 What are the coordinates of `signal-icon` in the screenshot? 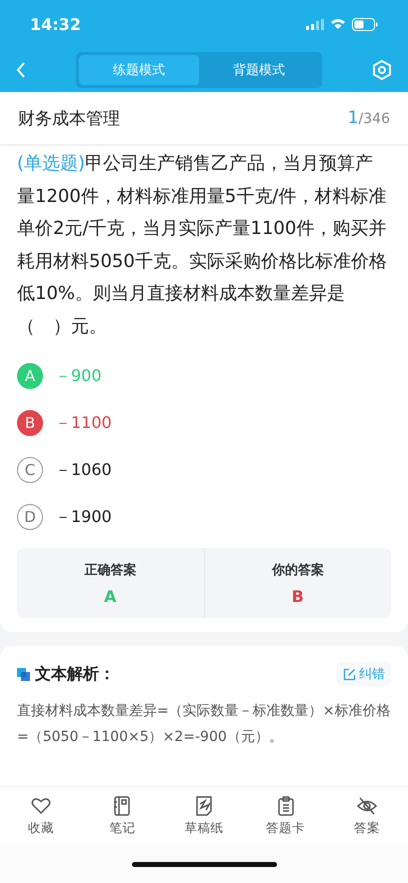 It's located at (315, 24).